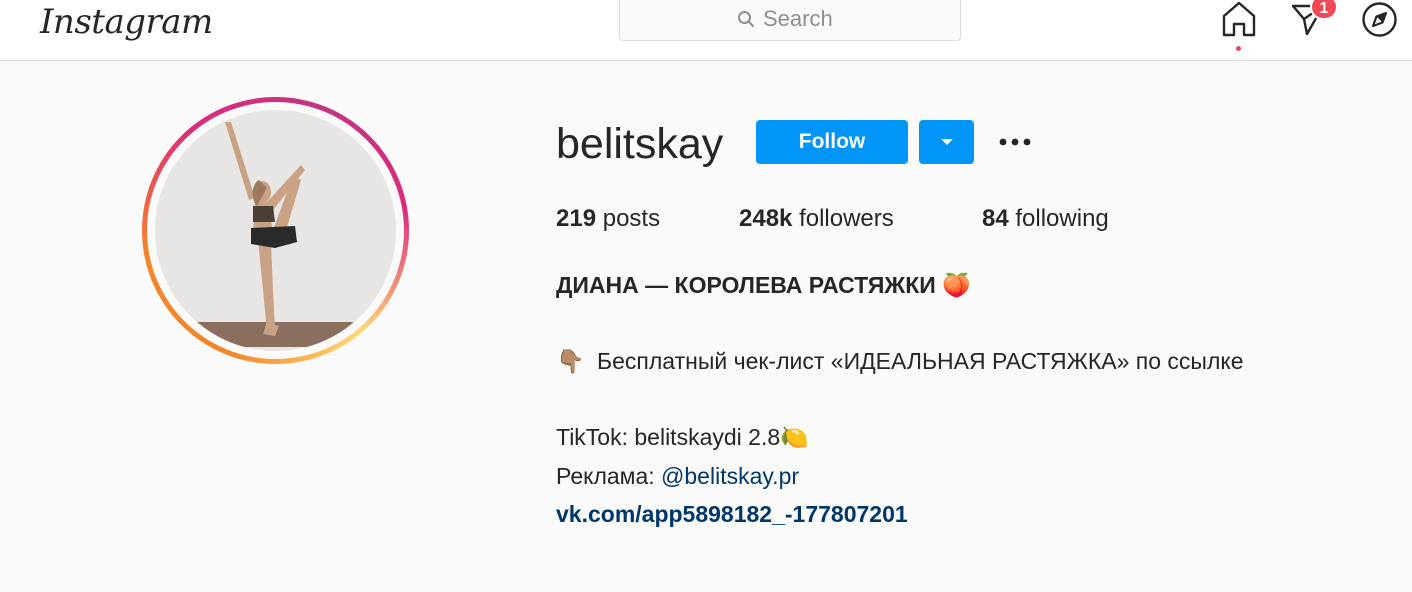 Image resolution: width=1412 pixels, height=592 pixels. What do you see at coordinates (668, 437) in the screenshot?
I see `bio-tiktok-text: TikTok: belitskaydi 2.8` at bounding box center [668, 437].